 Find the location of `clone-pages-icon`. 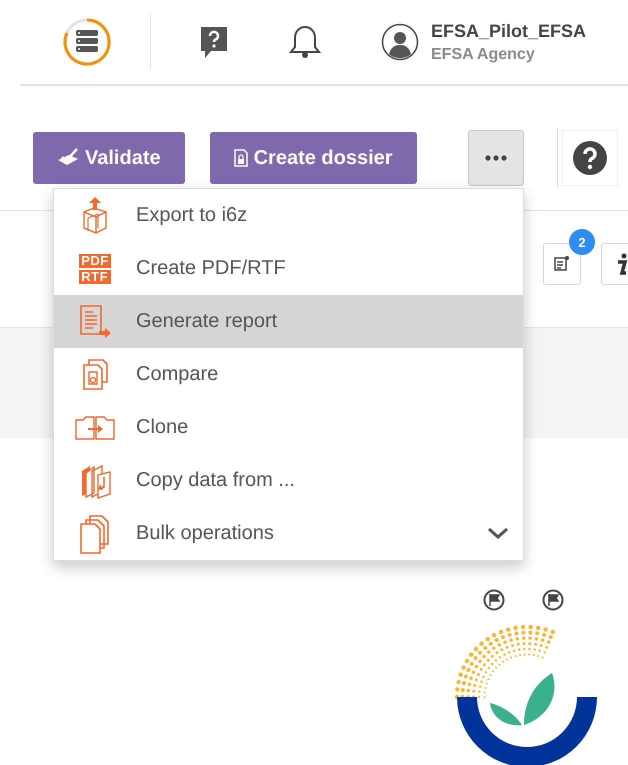

clone-pages-icon is located at coordinates (95, 428).